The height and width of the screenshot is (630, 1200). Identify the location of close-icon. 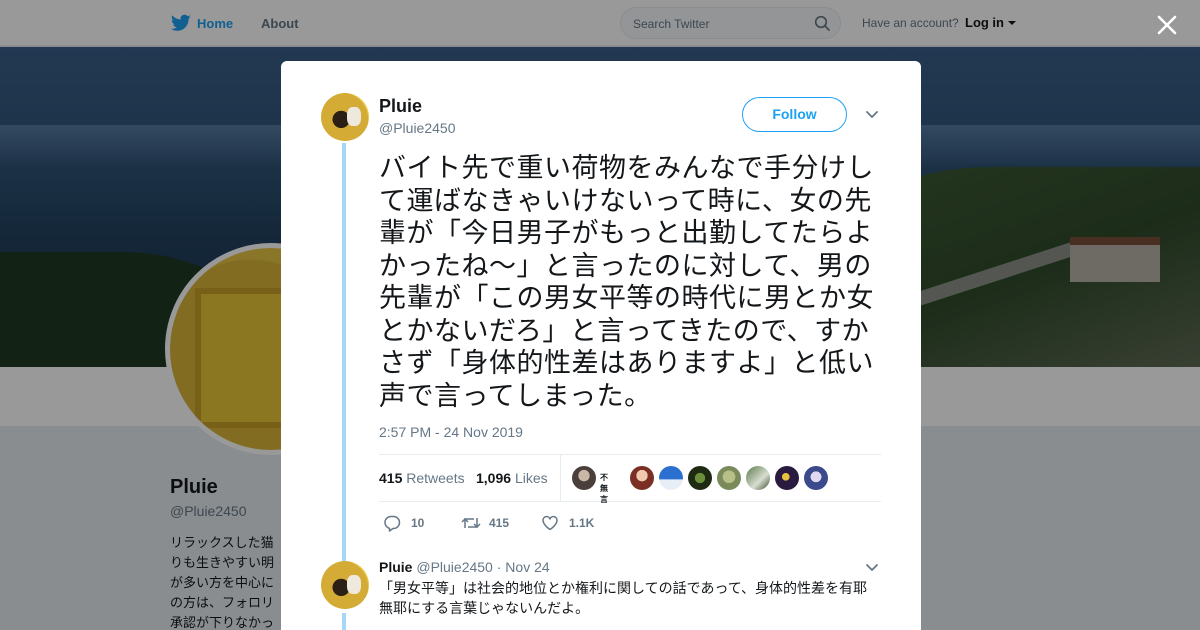
(1167, 25).